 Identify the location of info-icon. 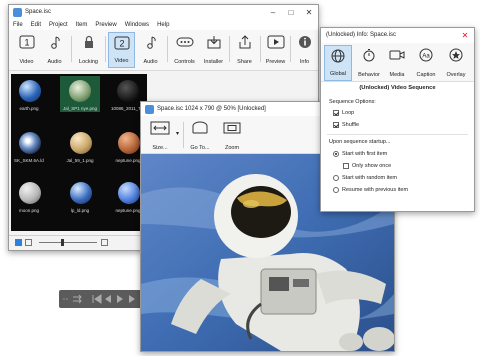
(304, 42).